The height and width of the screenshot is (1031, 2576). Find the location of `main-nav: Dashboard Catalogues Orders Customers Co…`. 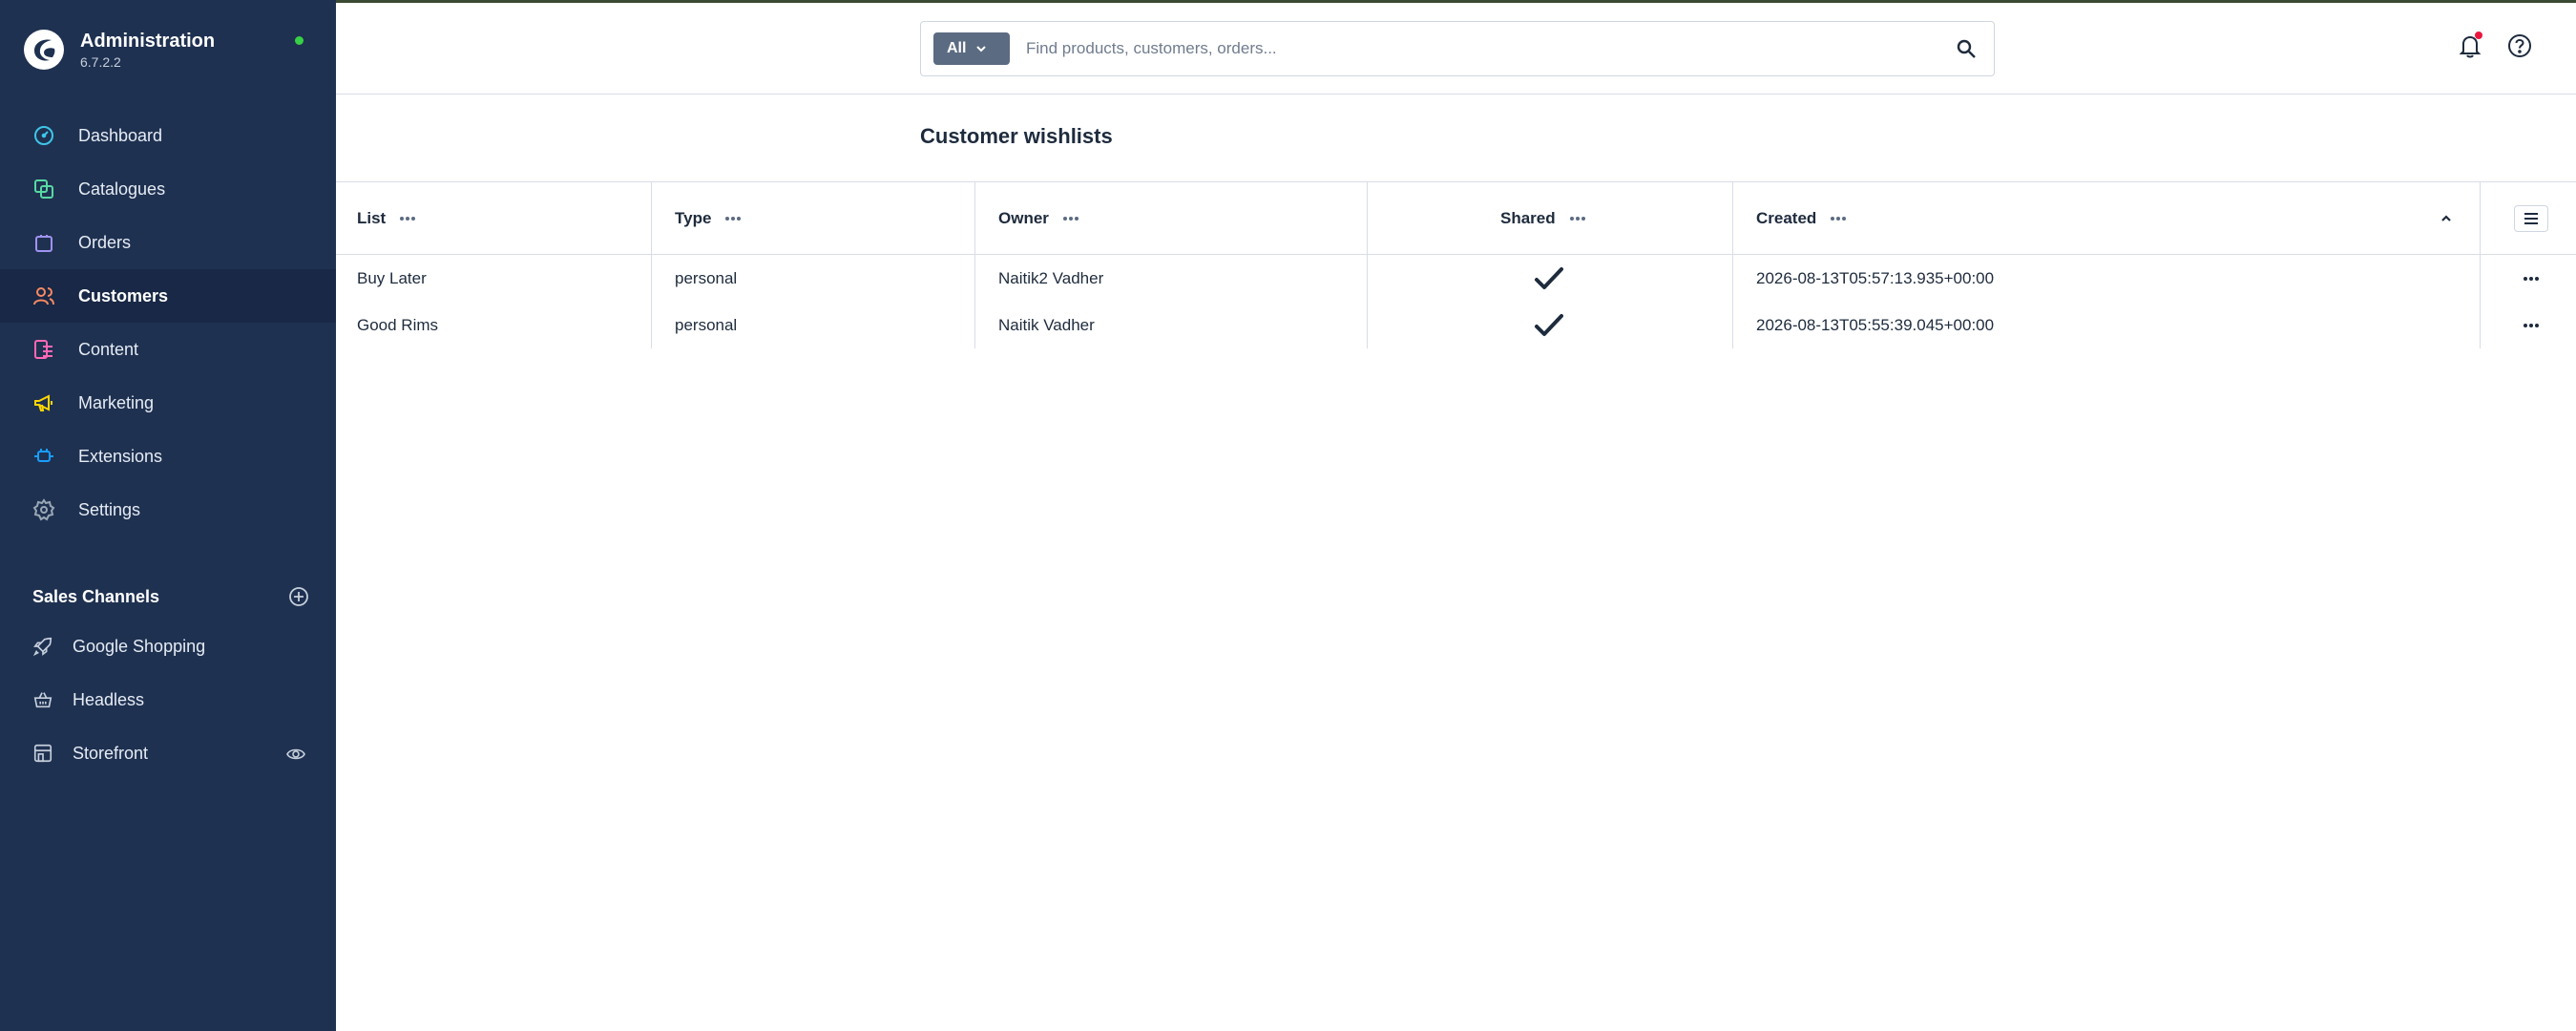

main-nav: Dashboard Catalogues Orders Customers Co… is located at coordinates (168, 323).